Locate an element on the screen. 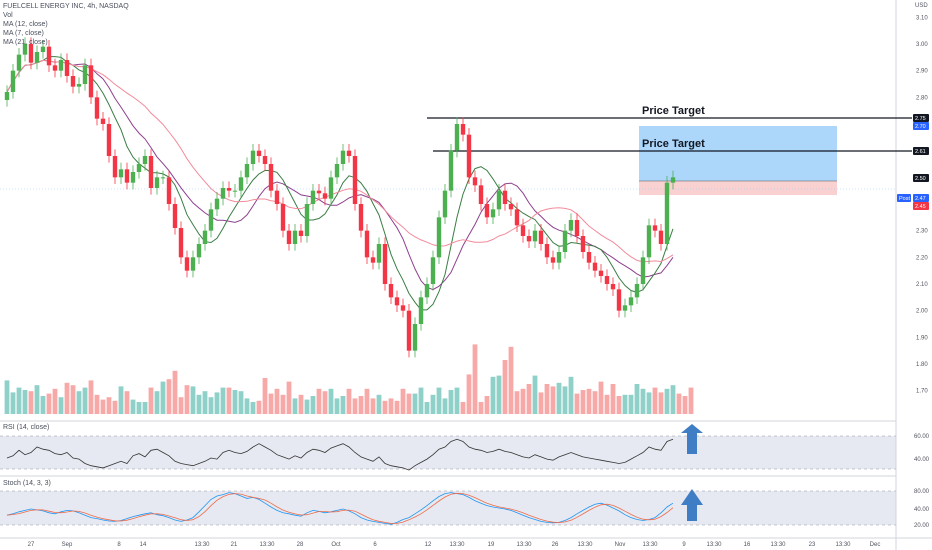  time-tick-label: 28 is located at coordinates (300, 545).